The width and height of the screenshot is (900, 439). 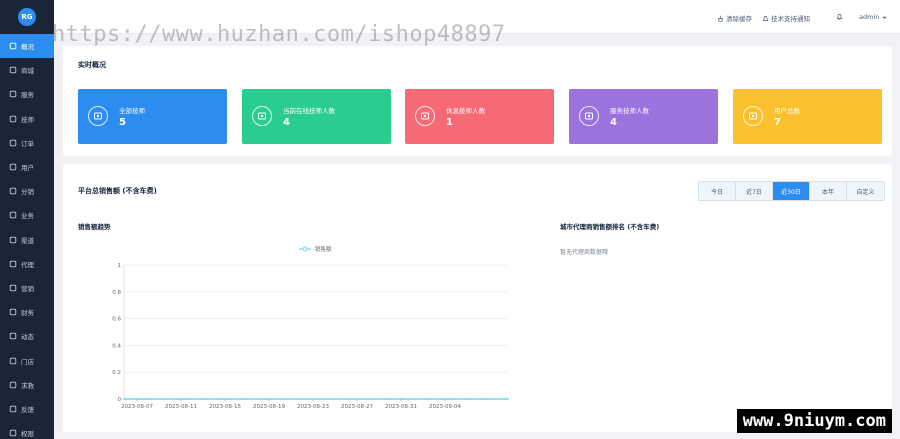 I want to click on user-icon, so click(x=13, y=167).